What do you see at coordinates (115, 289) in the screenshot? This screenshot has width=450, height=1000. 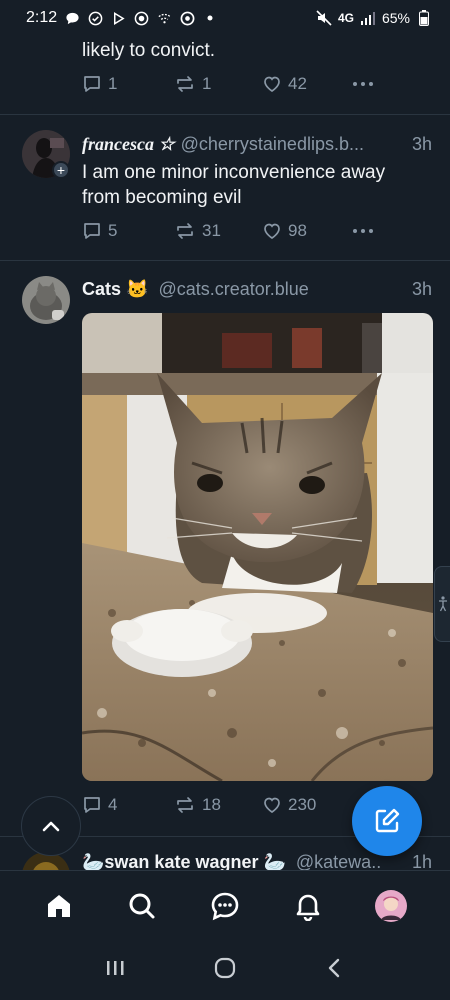 I see `display-name: Cats 🐱` at bounding box center [115, 289].